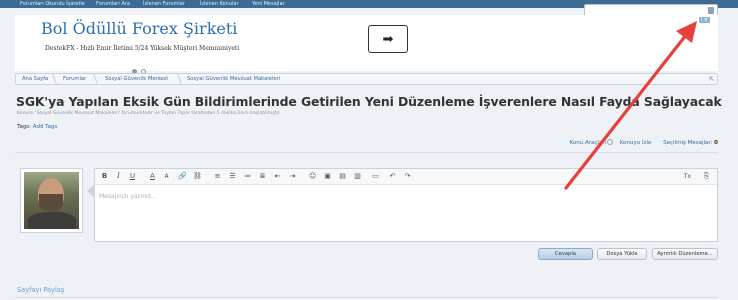  Describe the element at coordinates (45, 127) in the screenshot. I see `add-tags-link: Add Tags` at that location.